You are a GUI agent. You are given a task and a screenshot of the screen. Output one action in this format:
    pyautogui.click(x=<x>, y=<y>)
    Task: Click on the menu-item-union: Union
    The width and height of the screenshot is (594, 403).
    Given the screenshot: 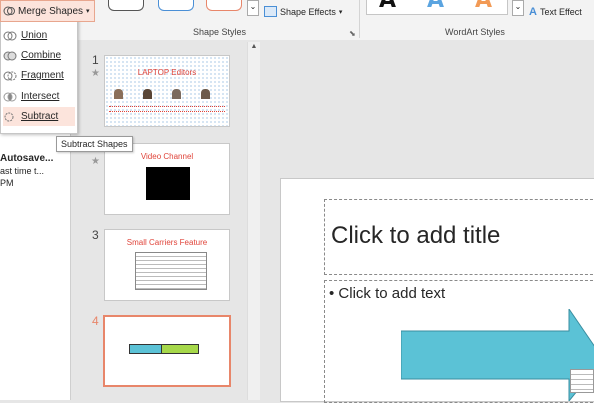 What is the action you would take?
    pyautogui.click(x=39, y=35)
    